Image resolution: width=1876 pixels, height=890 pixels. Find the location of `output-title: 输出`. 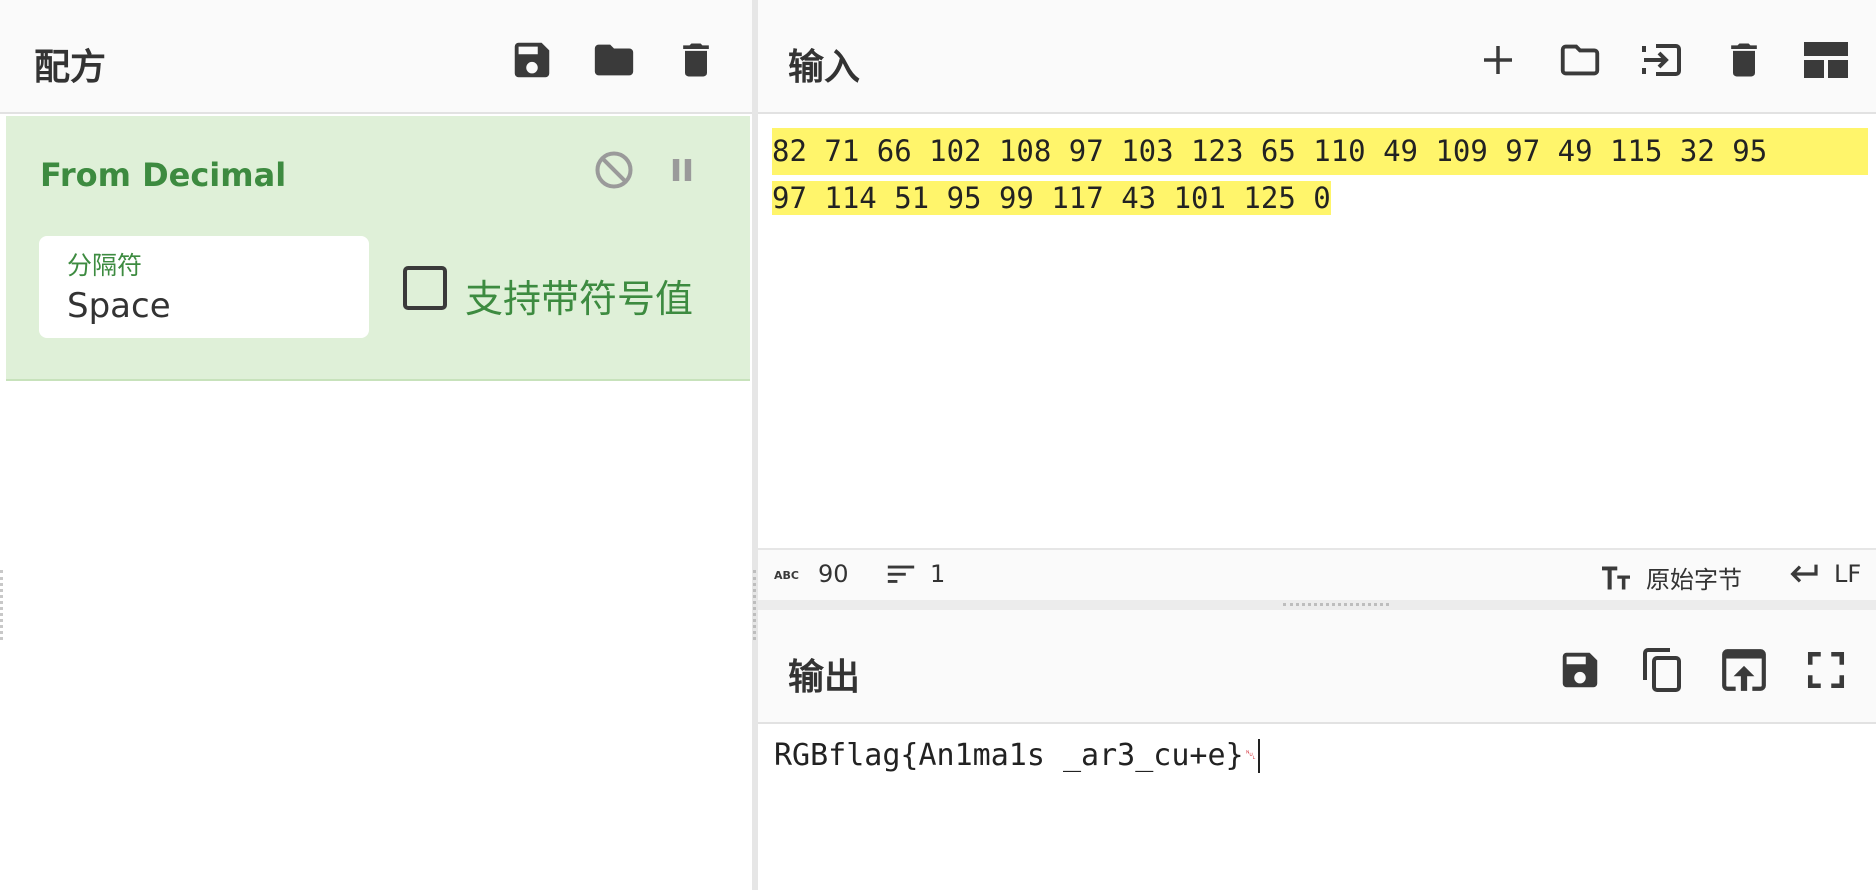

output-title: 输出 is located at coordinates (824, 677).